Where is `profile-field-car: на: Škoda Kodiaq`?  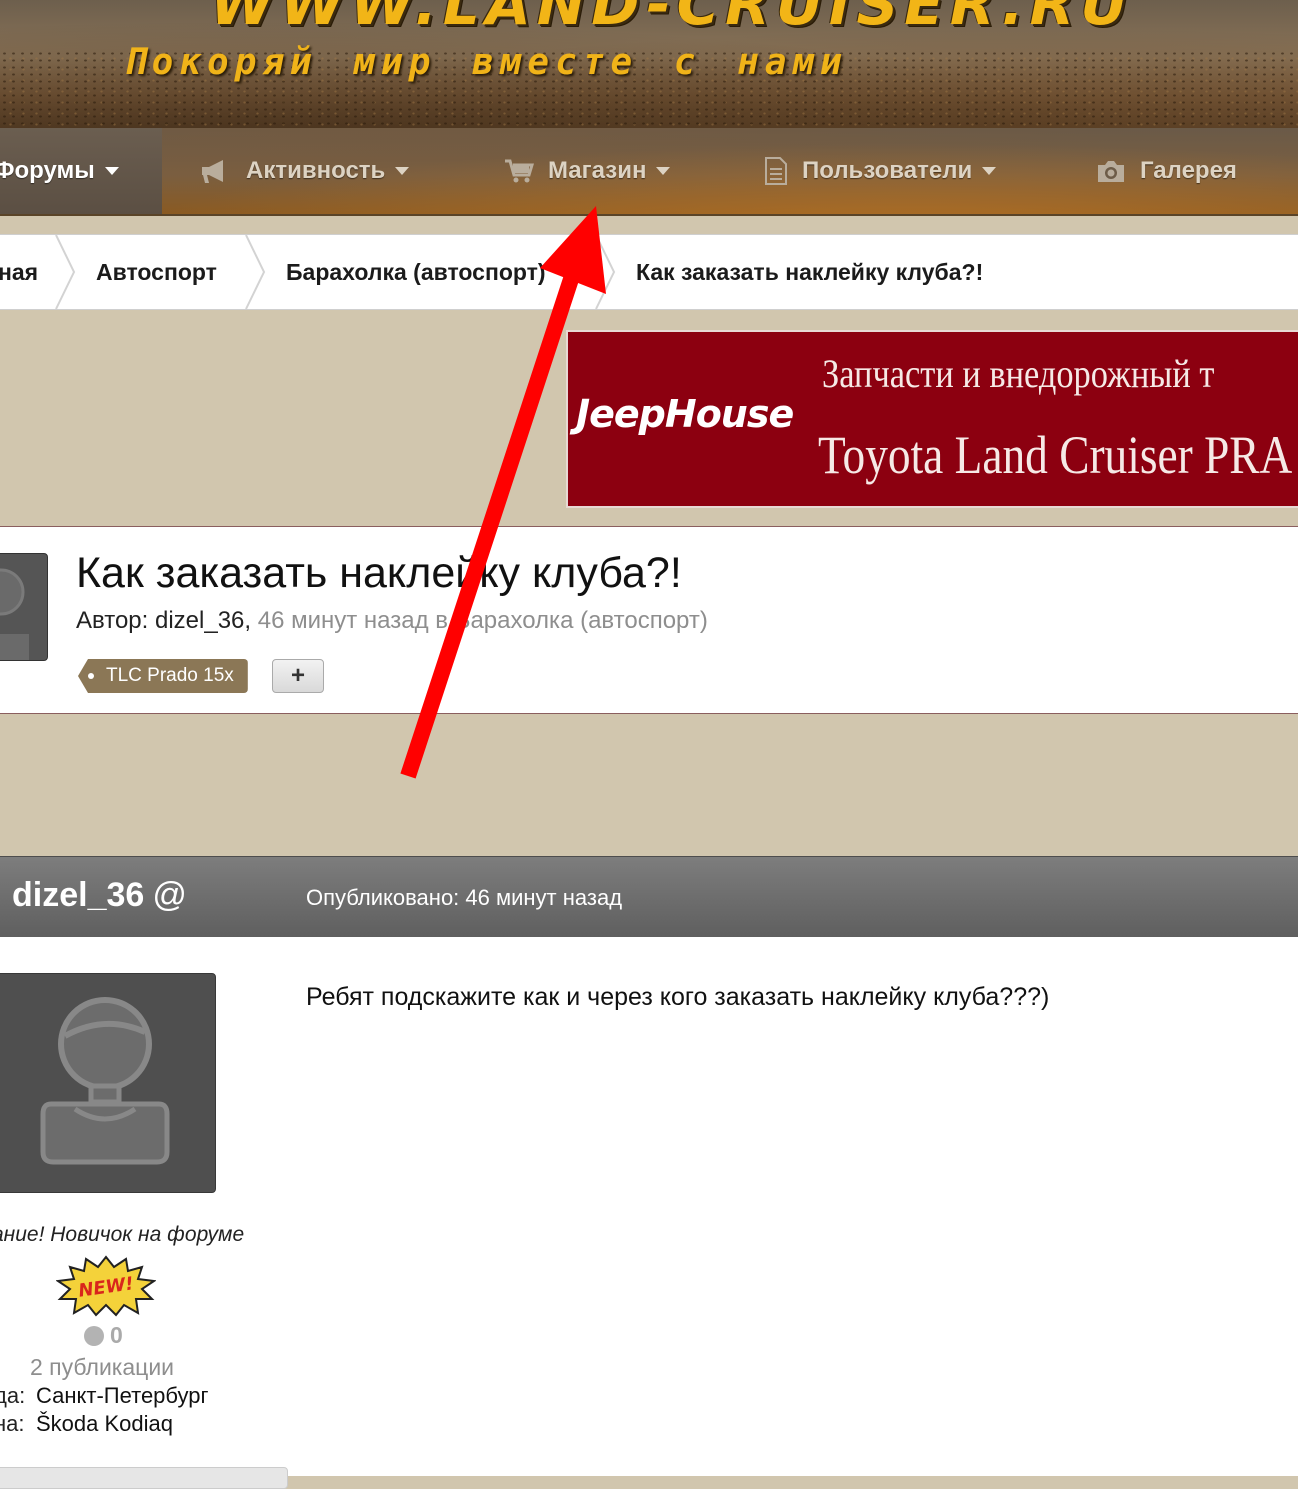
profile-field-car: на: Škoda Kodiaq is located at coordinates (86, 1424).